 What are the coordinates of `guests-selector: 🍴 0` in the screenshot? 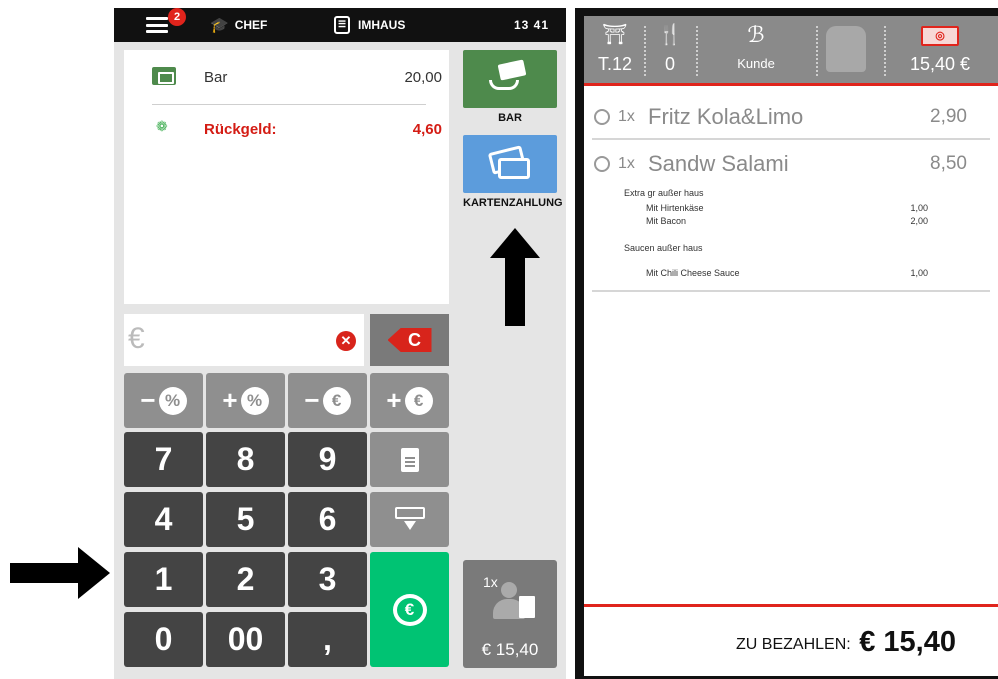 It's located at (670, 49).